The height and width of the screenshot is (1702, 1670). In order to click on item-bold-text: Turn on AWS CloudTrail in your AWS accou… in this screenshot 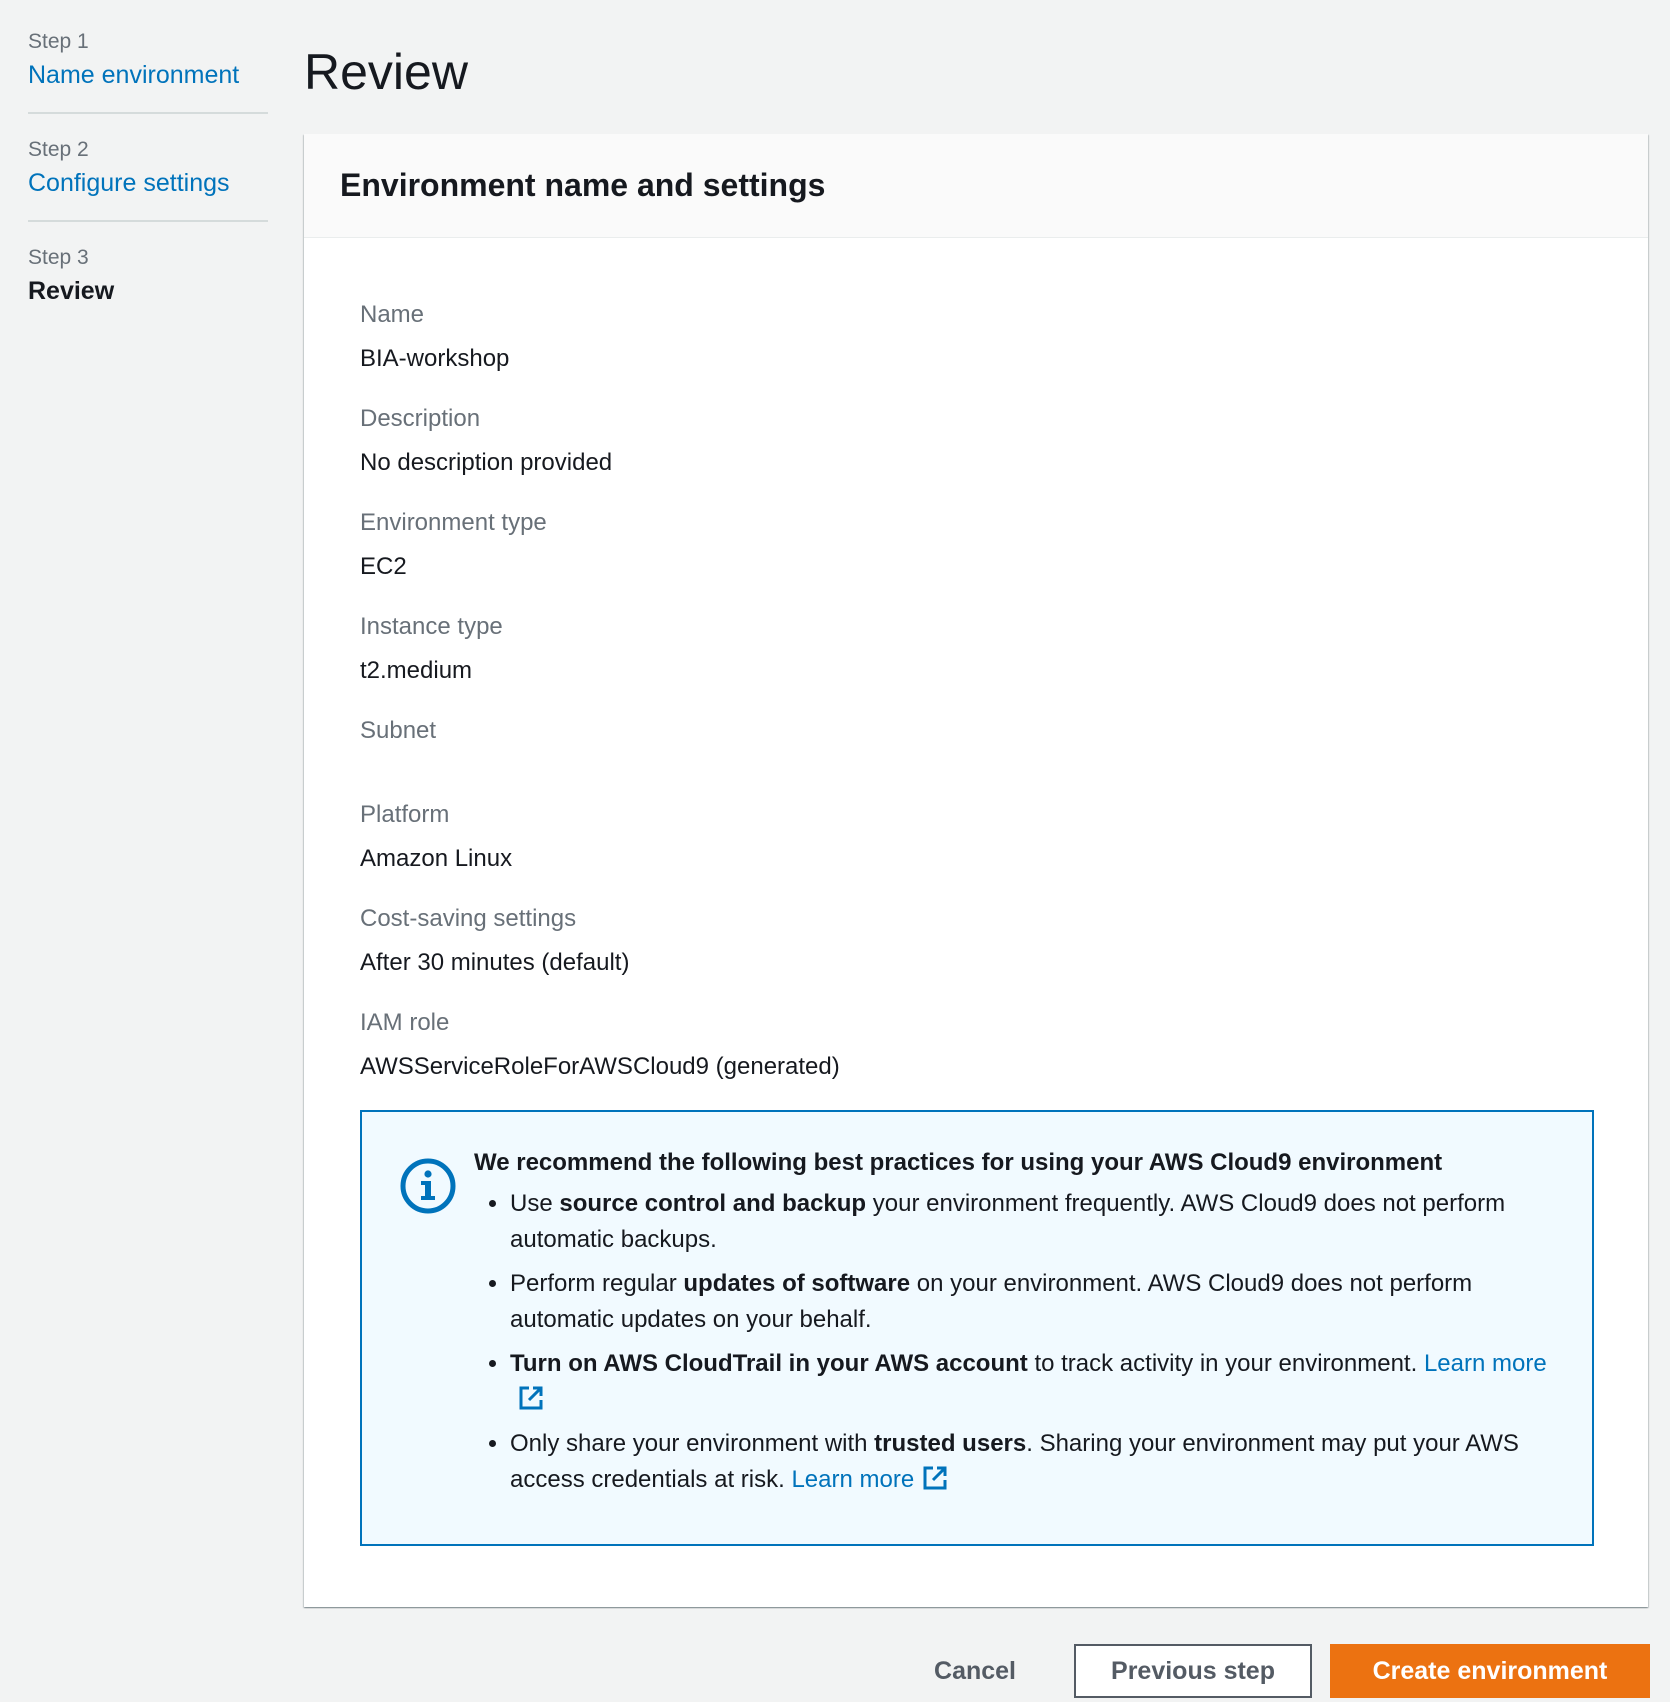, I will do `click(769, 1363)`.